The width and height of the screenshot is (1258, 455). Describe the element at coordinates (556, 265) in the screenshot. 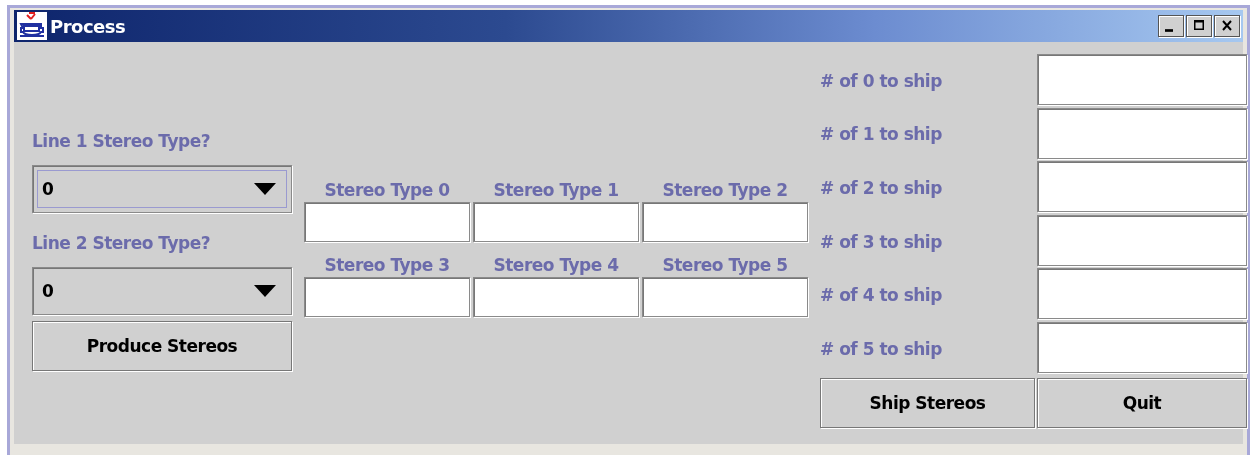

I see `column-label: Stereo Type 4` at that location.